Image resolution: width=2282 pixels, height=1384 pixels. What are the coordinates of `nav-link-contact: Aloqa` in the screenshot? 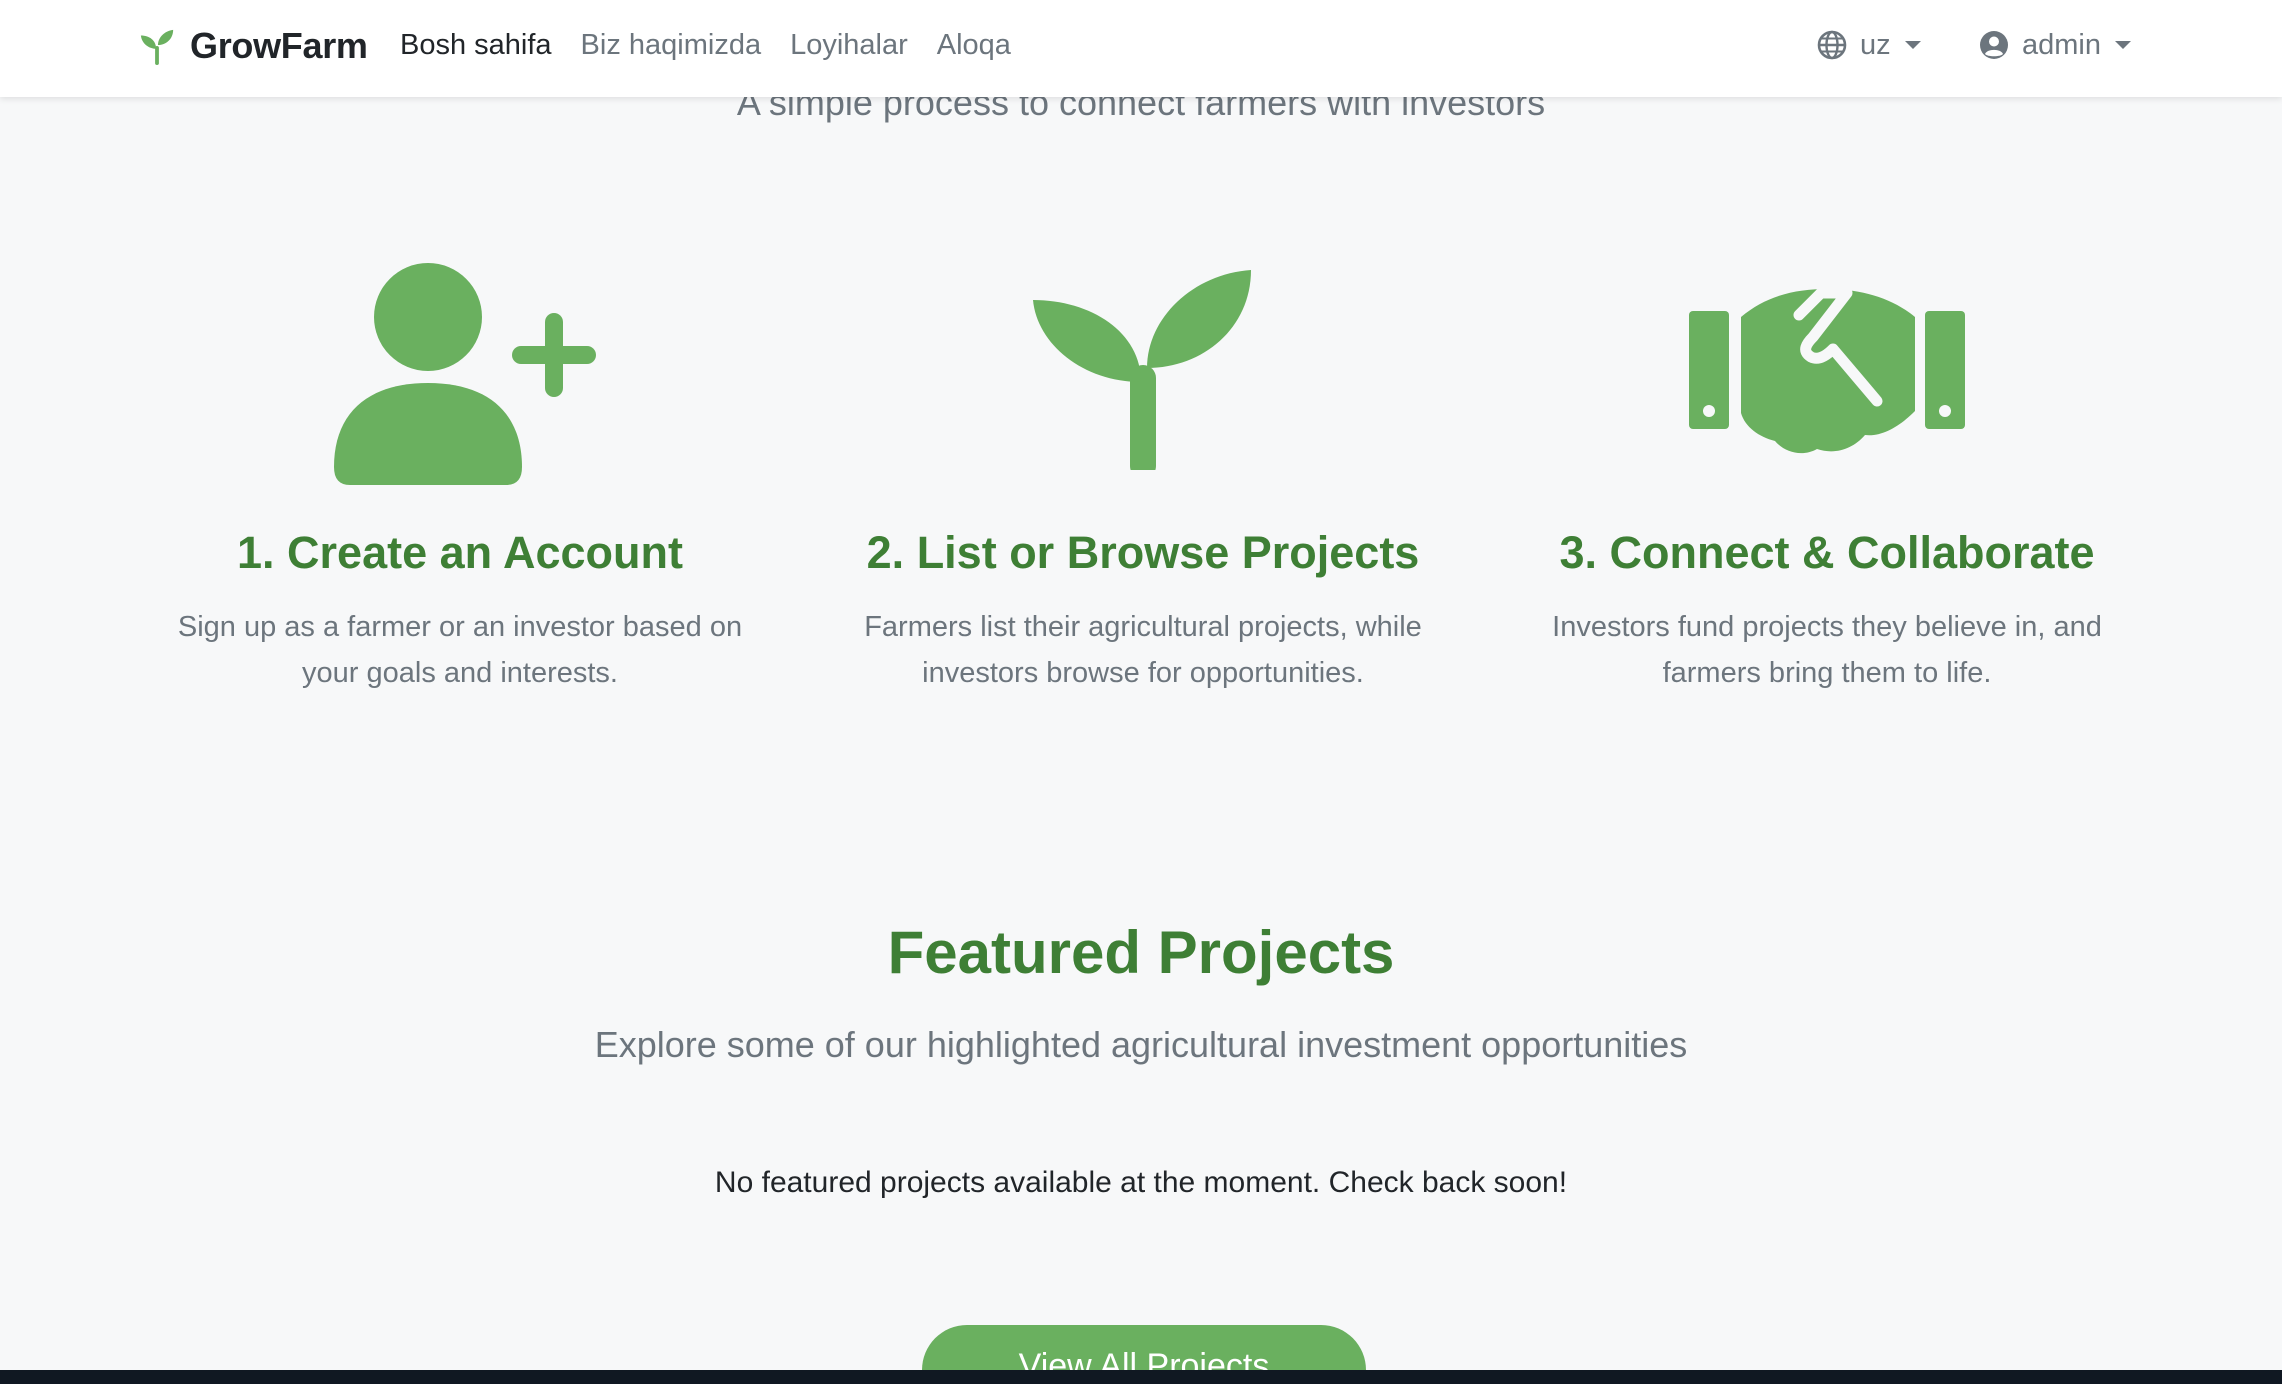 It's located at (974, 45).